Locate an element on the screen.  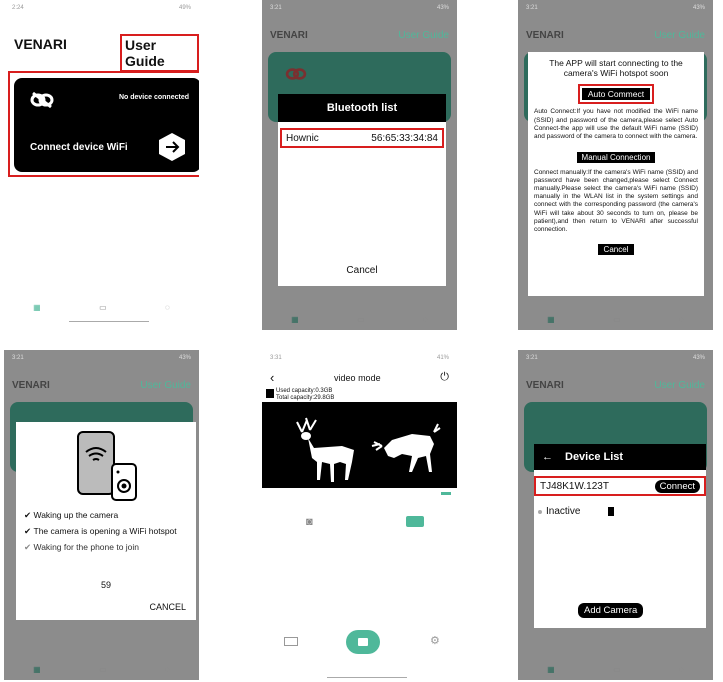
used-capacity: Used capacity:0.3GB is located at coordinates (304, 391).